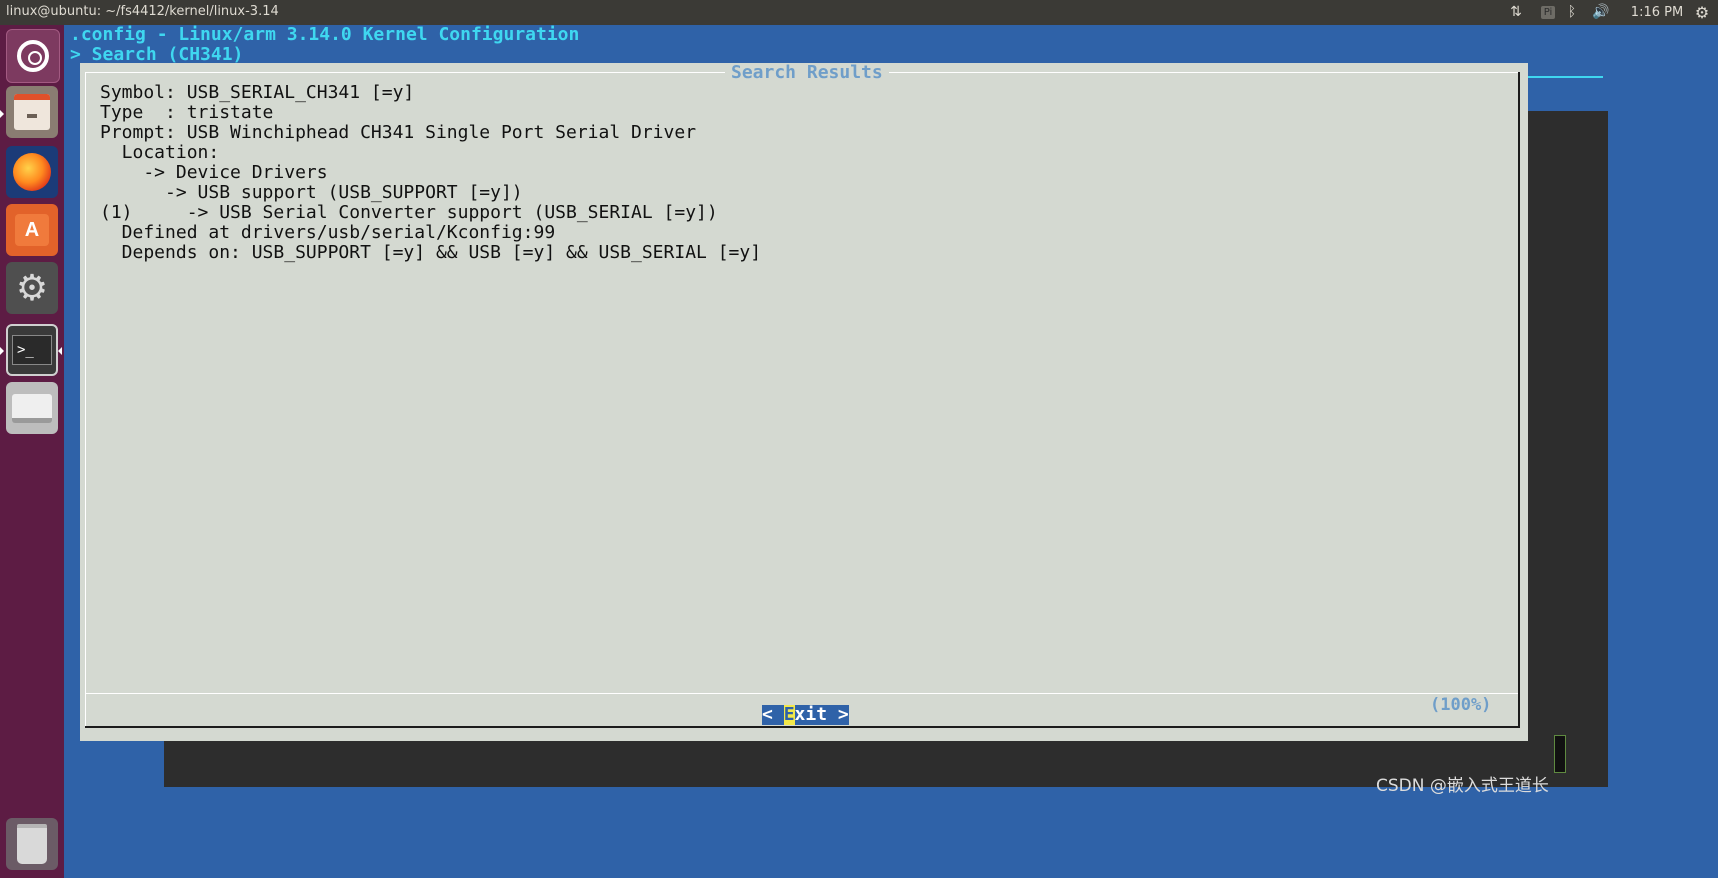  What do you see at coordinates (1702, 12) in the screenshot?
I see `system-menu-gear-icon: ⚙` at bounding box center [1702, 12].